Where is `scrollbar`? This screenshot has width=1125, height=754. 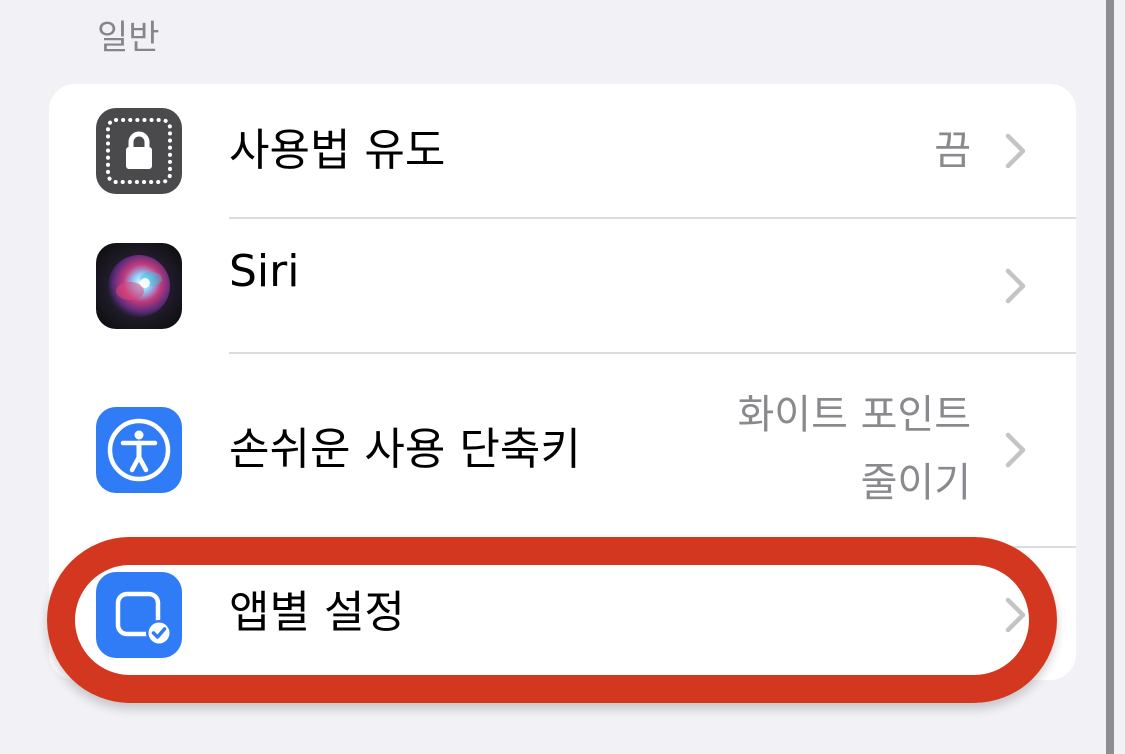
scrollbar is located at coordinates (1110, 377).